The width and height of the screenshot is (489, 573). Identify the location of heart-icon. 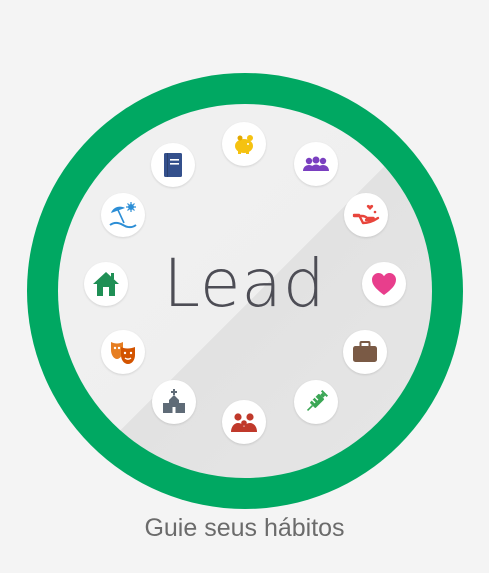
(384, 284).